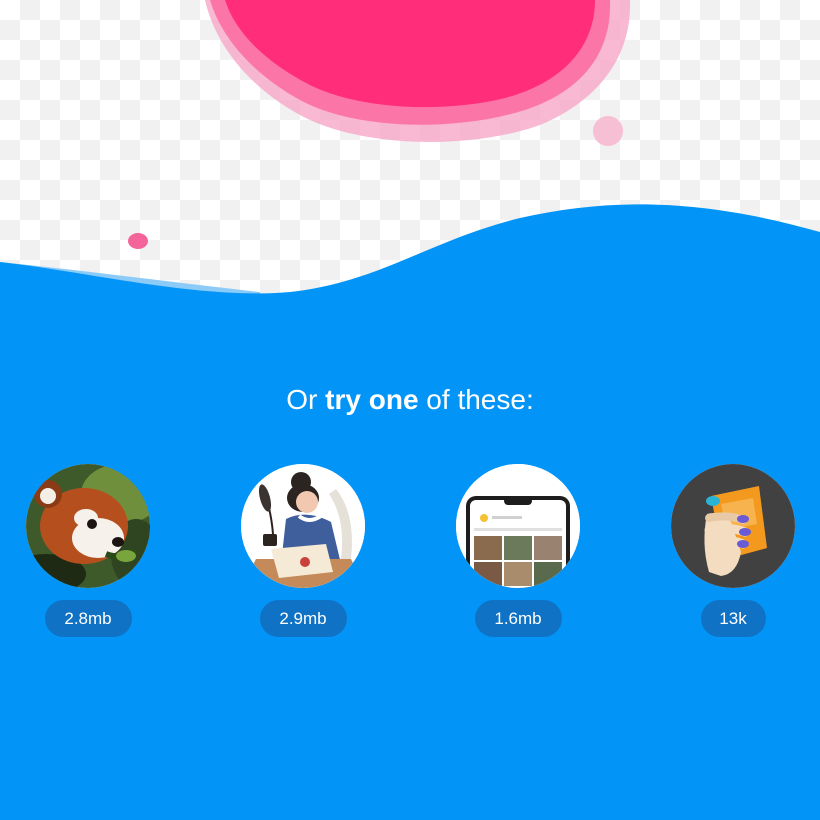 This screenshot has height=820, width=820. What do you see at coordinates (608, 131) in the screenshot?
I see `pink-dot-large` at bounding box center [608, 131].